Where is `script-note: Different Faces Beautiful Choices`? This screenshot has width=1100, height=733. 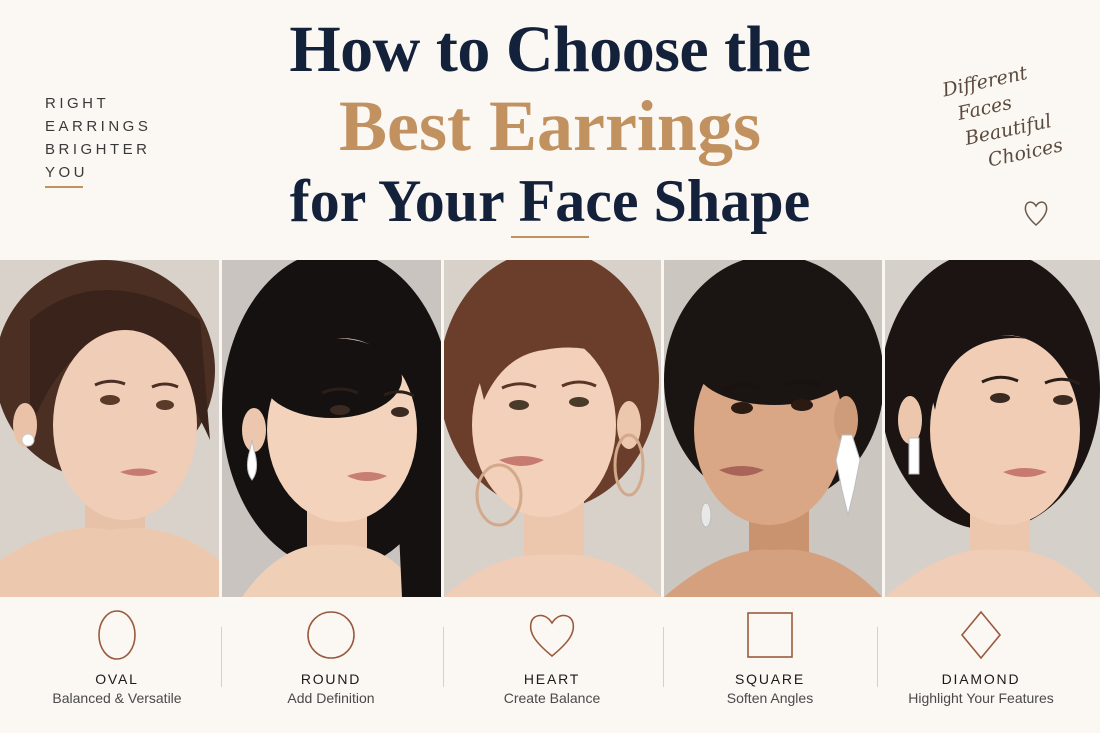 script-note: Different Faces Beautiful Choices is located at coordinates (1019, 114).